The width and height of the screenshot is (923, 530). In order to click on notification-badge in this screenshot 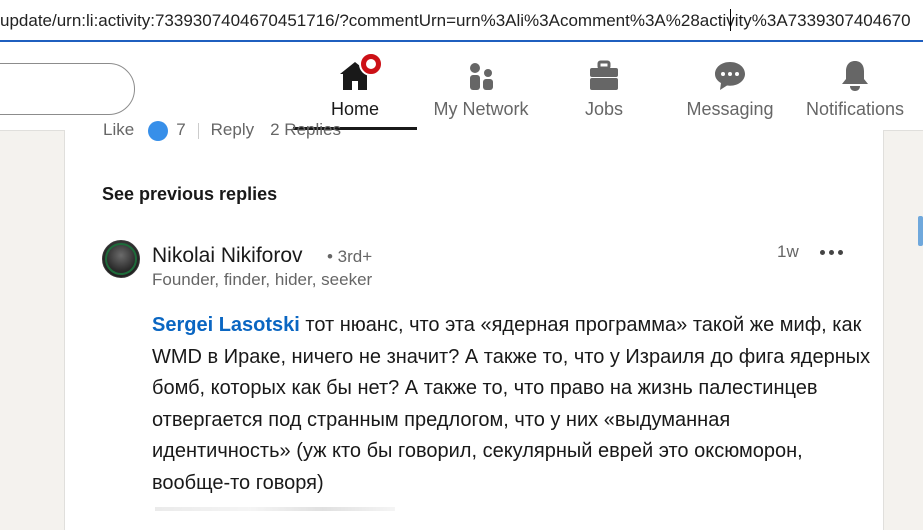, I will do `click(371, 64)`.